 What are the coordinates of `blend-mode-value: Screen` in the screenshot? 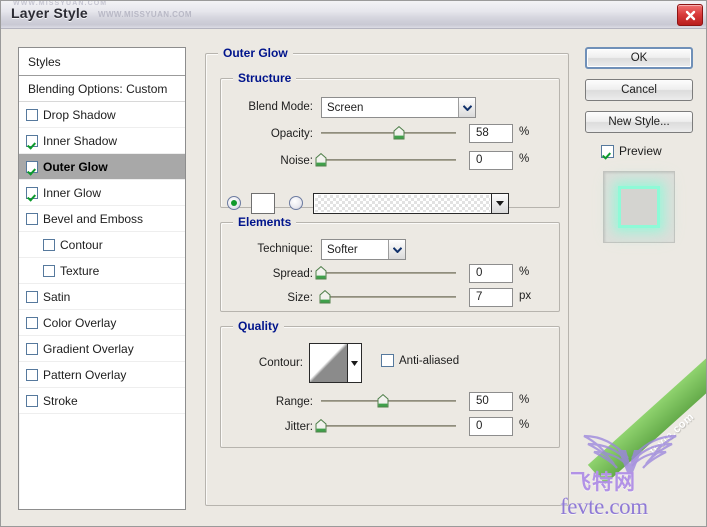 It's located at (345, 107).